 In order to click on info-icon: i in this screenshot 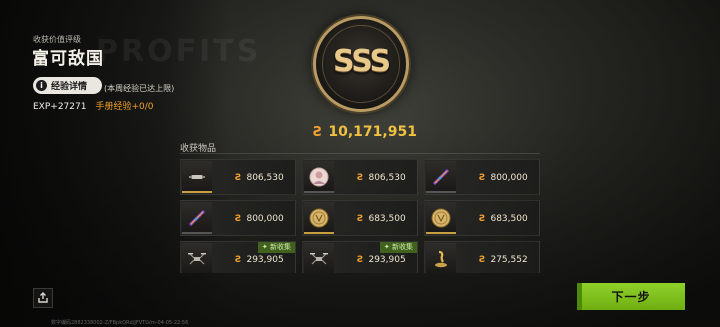, I will do `click(41, 85)`.